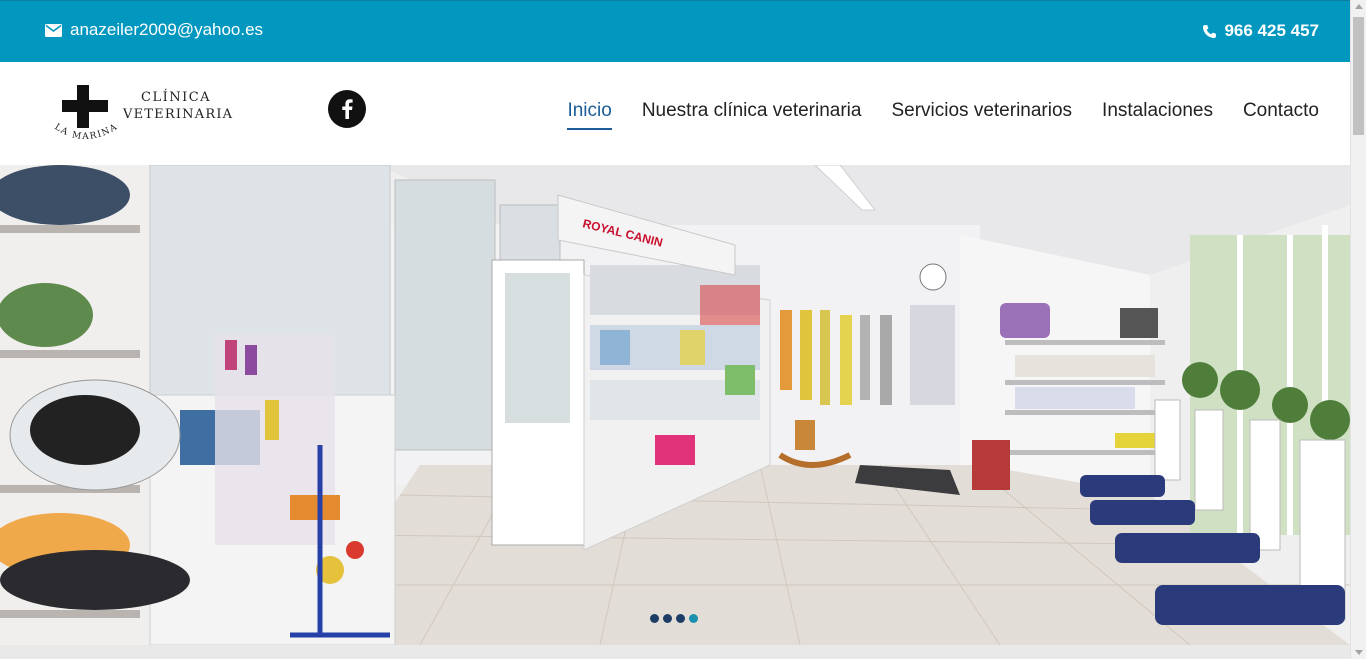 The image size is (1366, 659). Describe the element at coordinates (1358, 76) in the screenshot. I see `scrollbar-thumb` at that location.